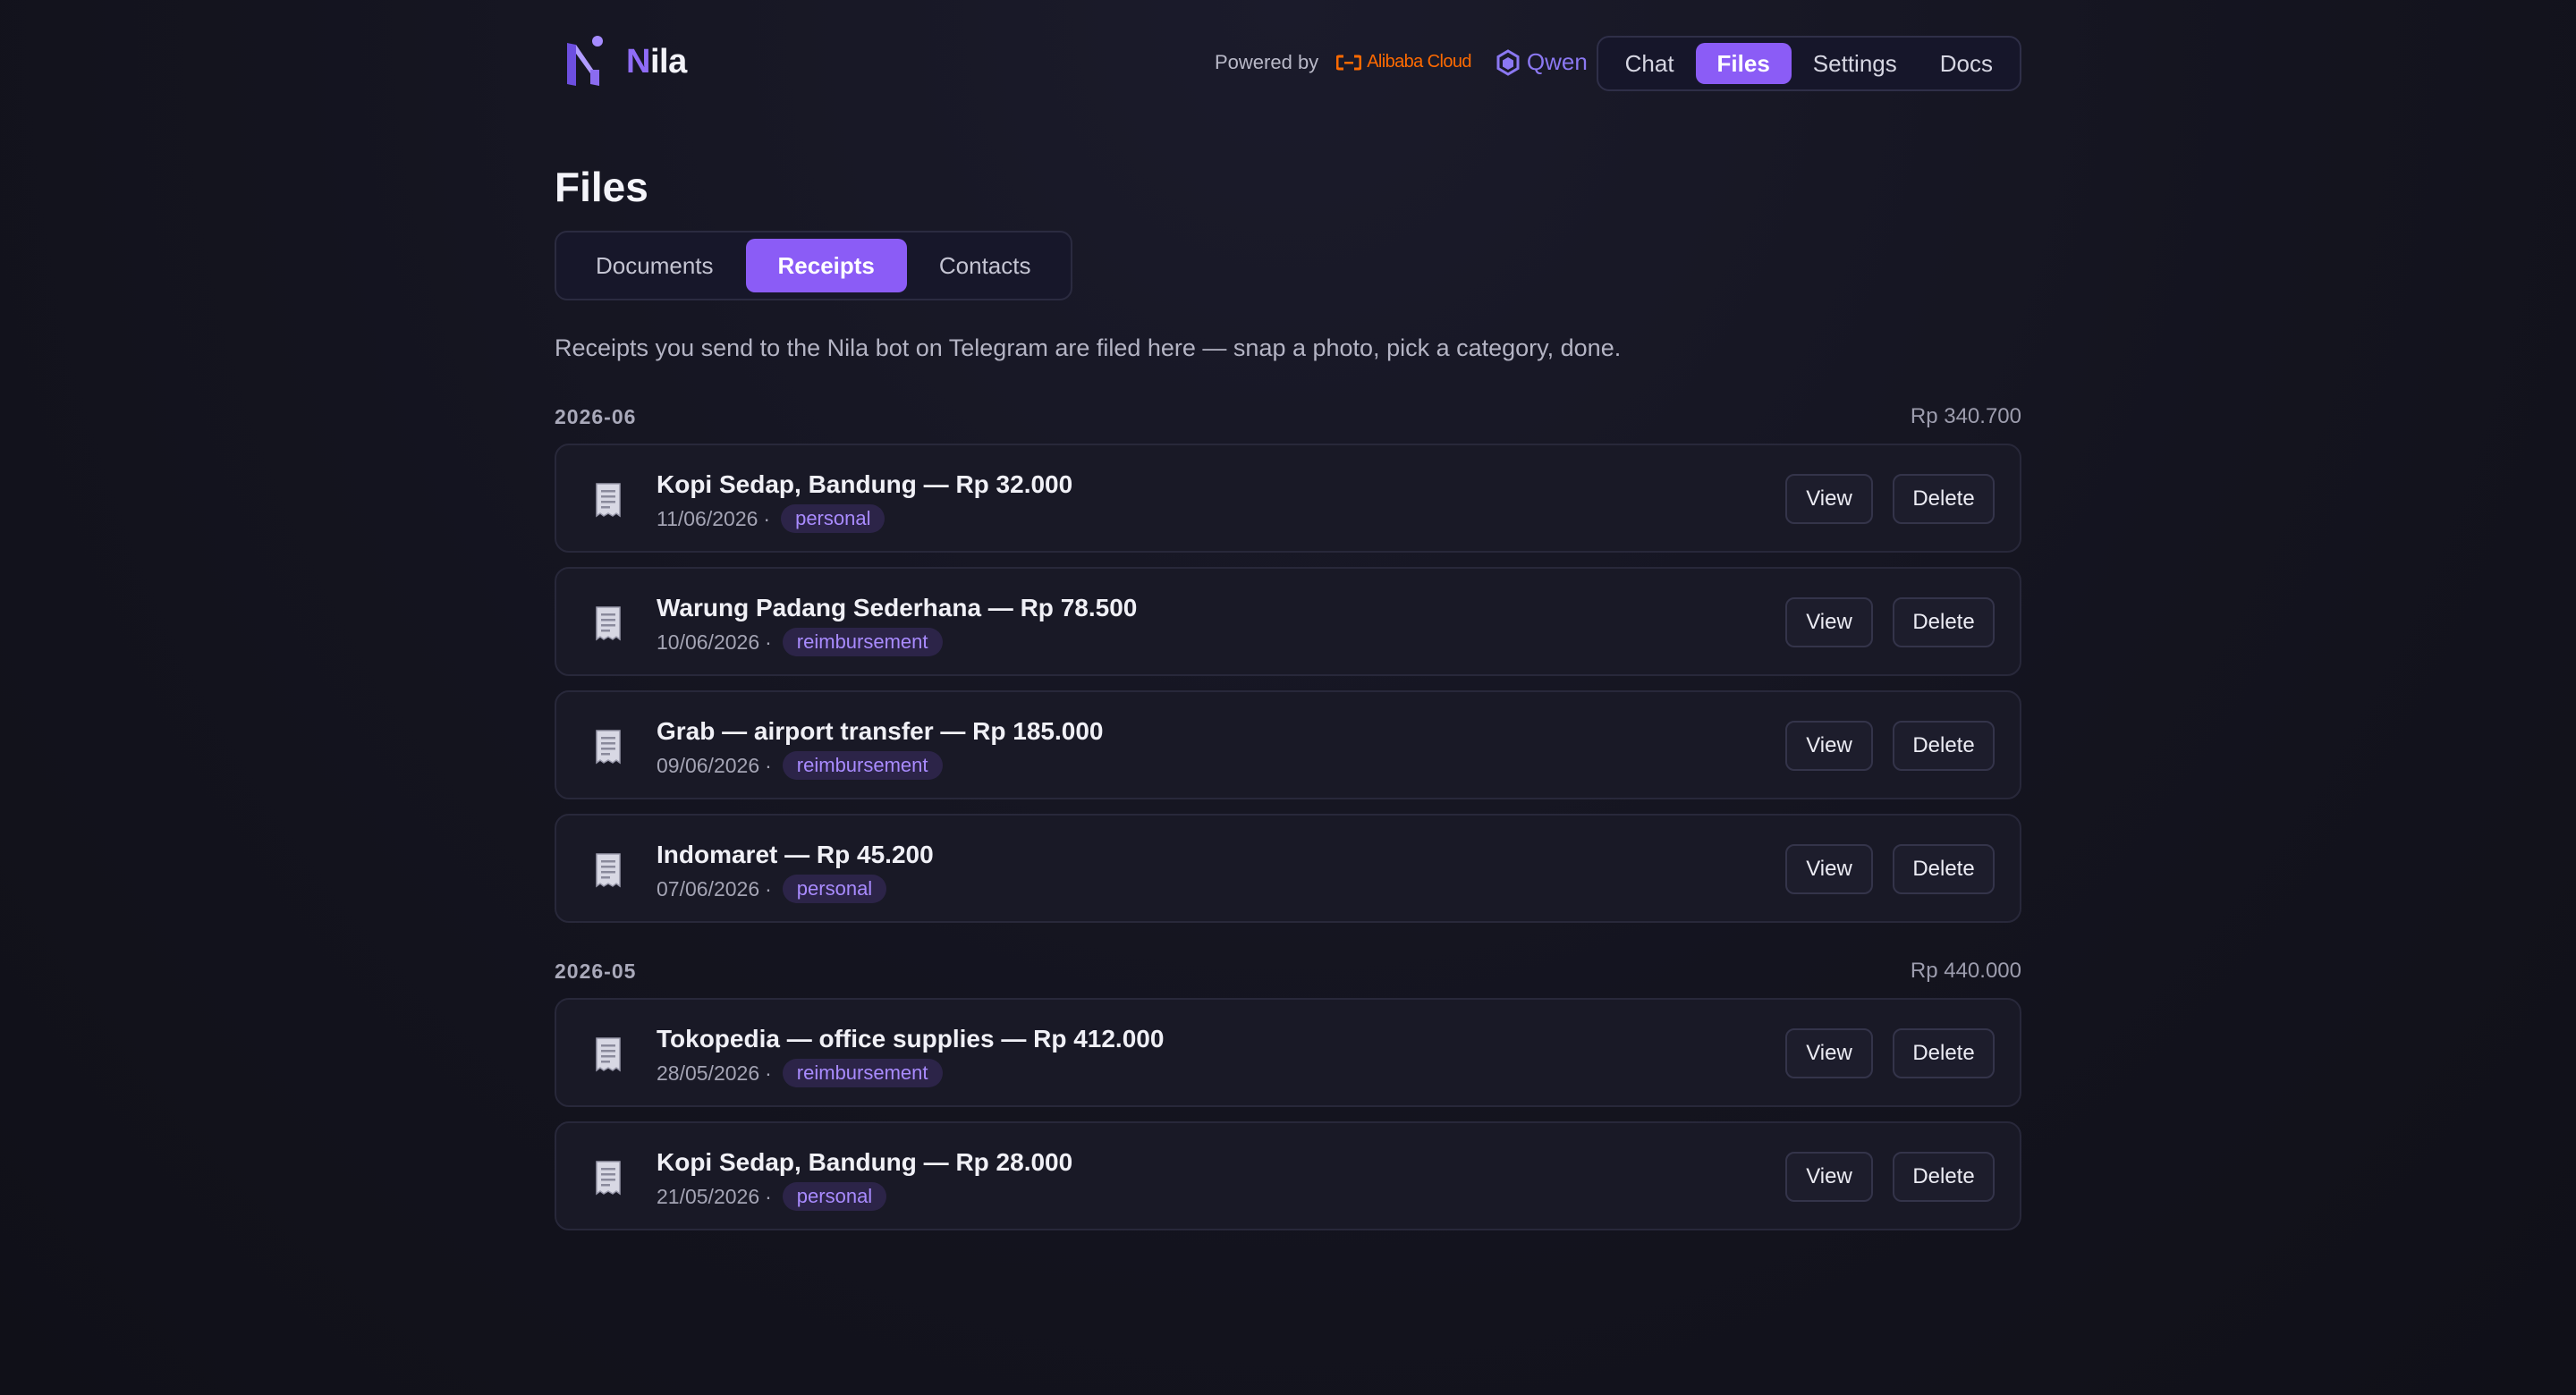 Image resolution: width=2576 pixels, height=1395 pixels. I want to click on receipt-meta: 11/06/2026 · personal, so click(771, 518).